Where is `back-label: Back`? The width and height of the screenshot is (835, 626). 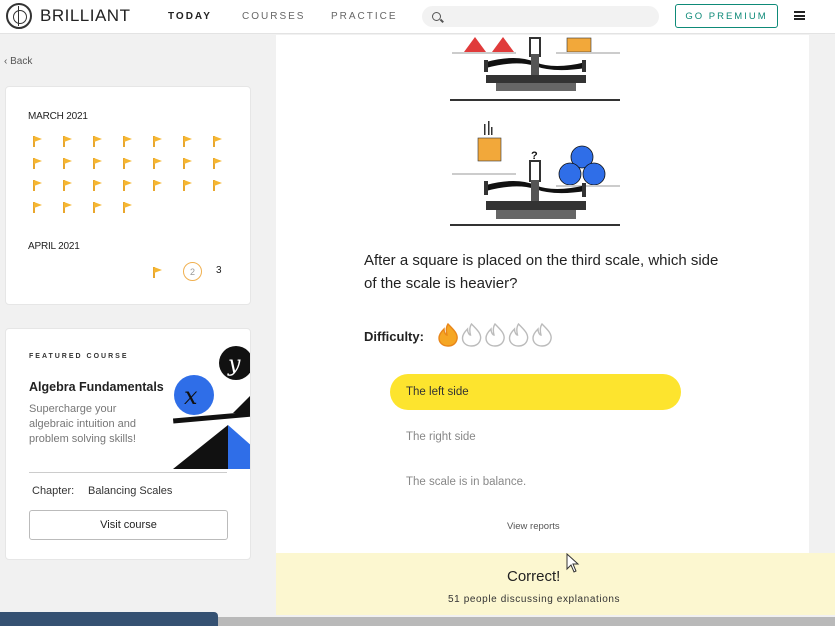
back-label: Back is located at coordinates (21, 61).